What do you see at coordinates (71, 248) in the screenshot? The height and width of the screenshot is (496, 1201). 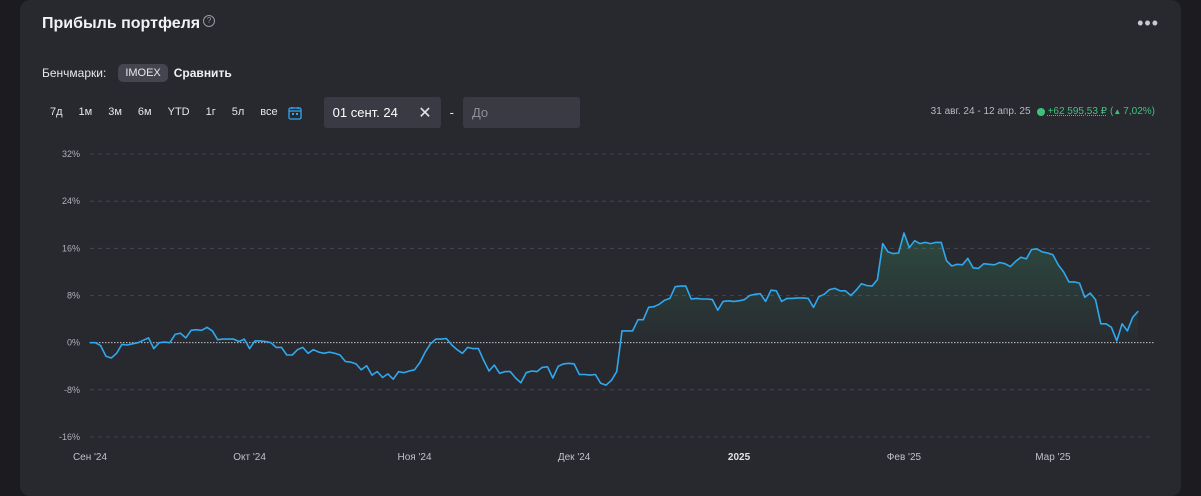 I see `y-tick-label: 16%` at bounding box center [71, 248].